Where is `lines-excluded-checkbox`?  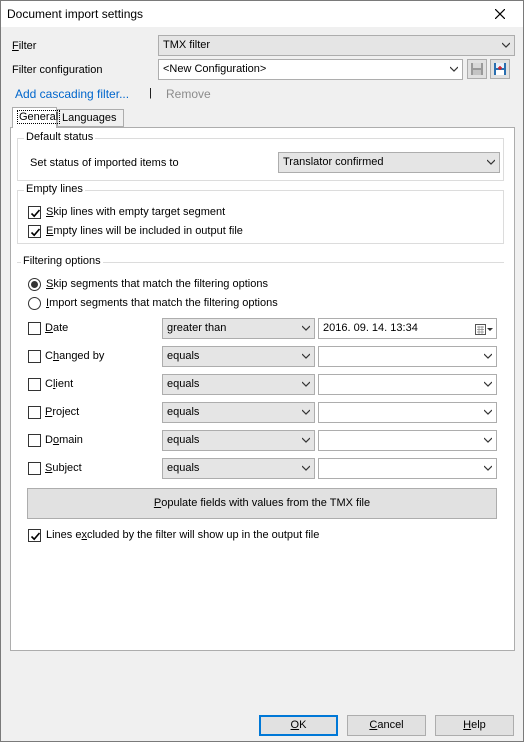 lines-excluded-checkbox is located at coordinates (34, 535).